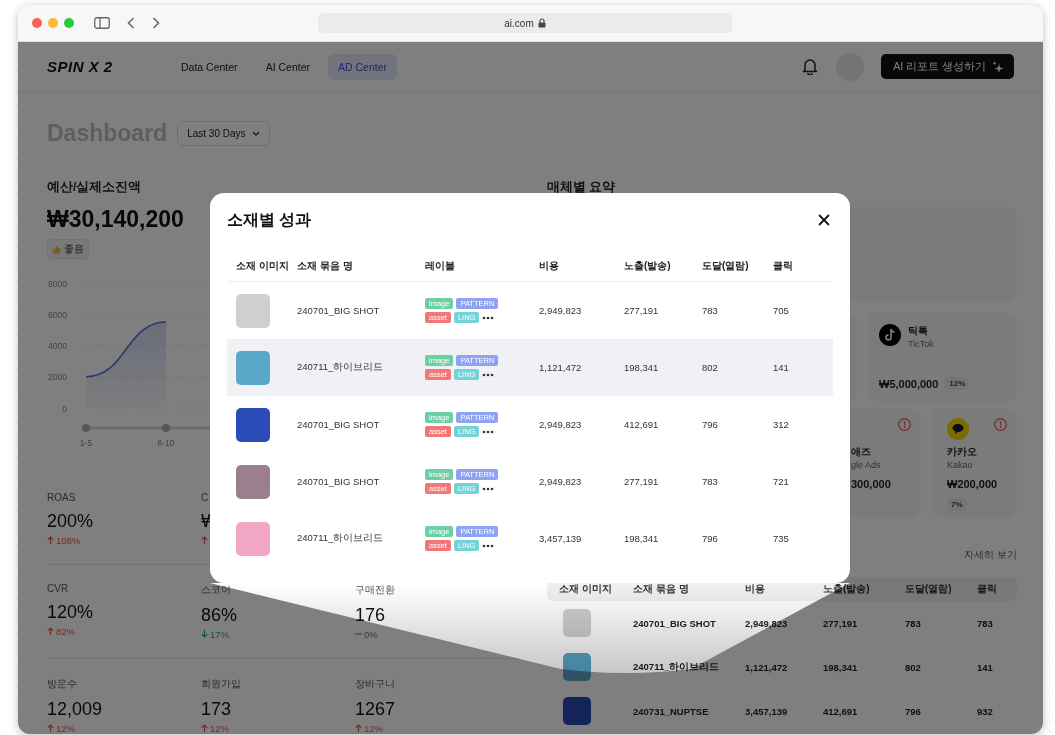 The image size is (1055, 735). Describe the element at coordinates (710, 367) in the screenshot. I see `table-cell-text: 802` at that location.